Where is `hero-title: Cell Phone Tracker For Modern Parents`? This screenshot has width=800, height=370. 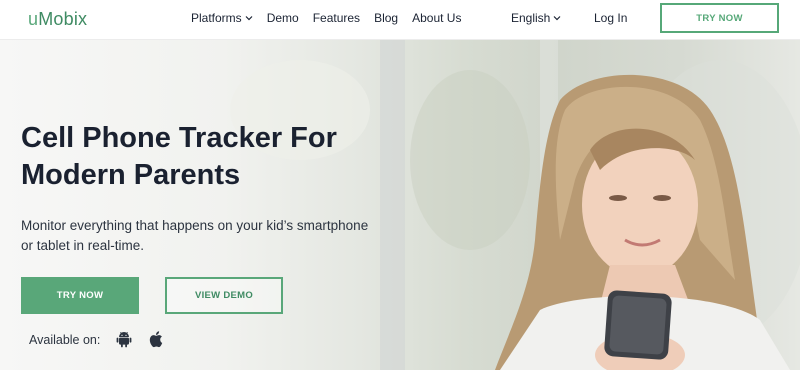
hero-title: Cell Phone Tracker For Modern Parents is located at coordinates (211, 157).